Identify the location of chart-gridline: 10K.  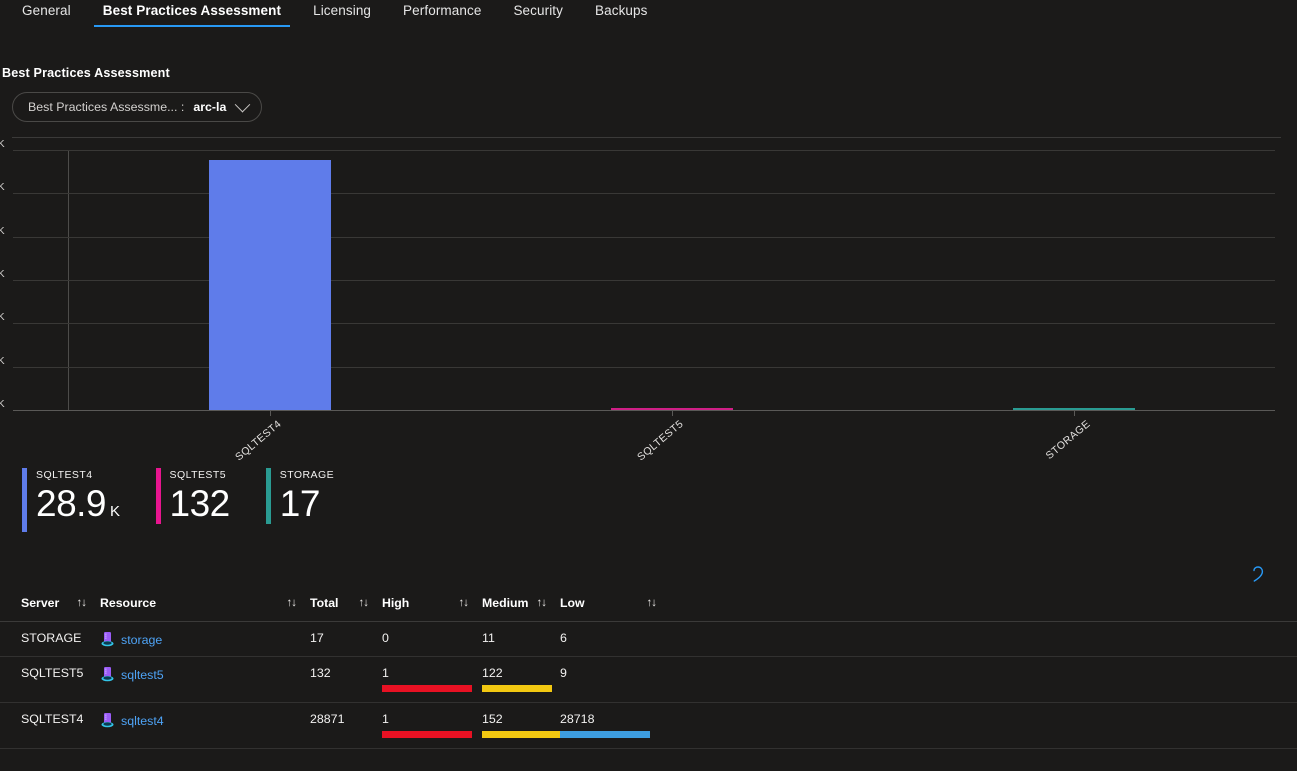
(637, 318).